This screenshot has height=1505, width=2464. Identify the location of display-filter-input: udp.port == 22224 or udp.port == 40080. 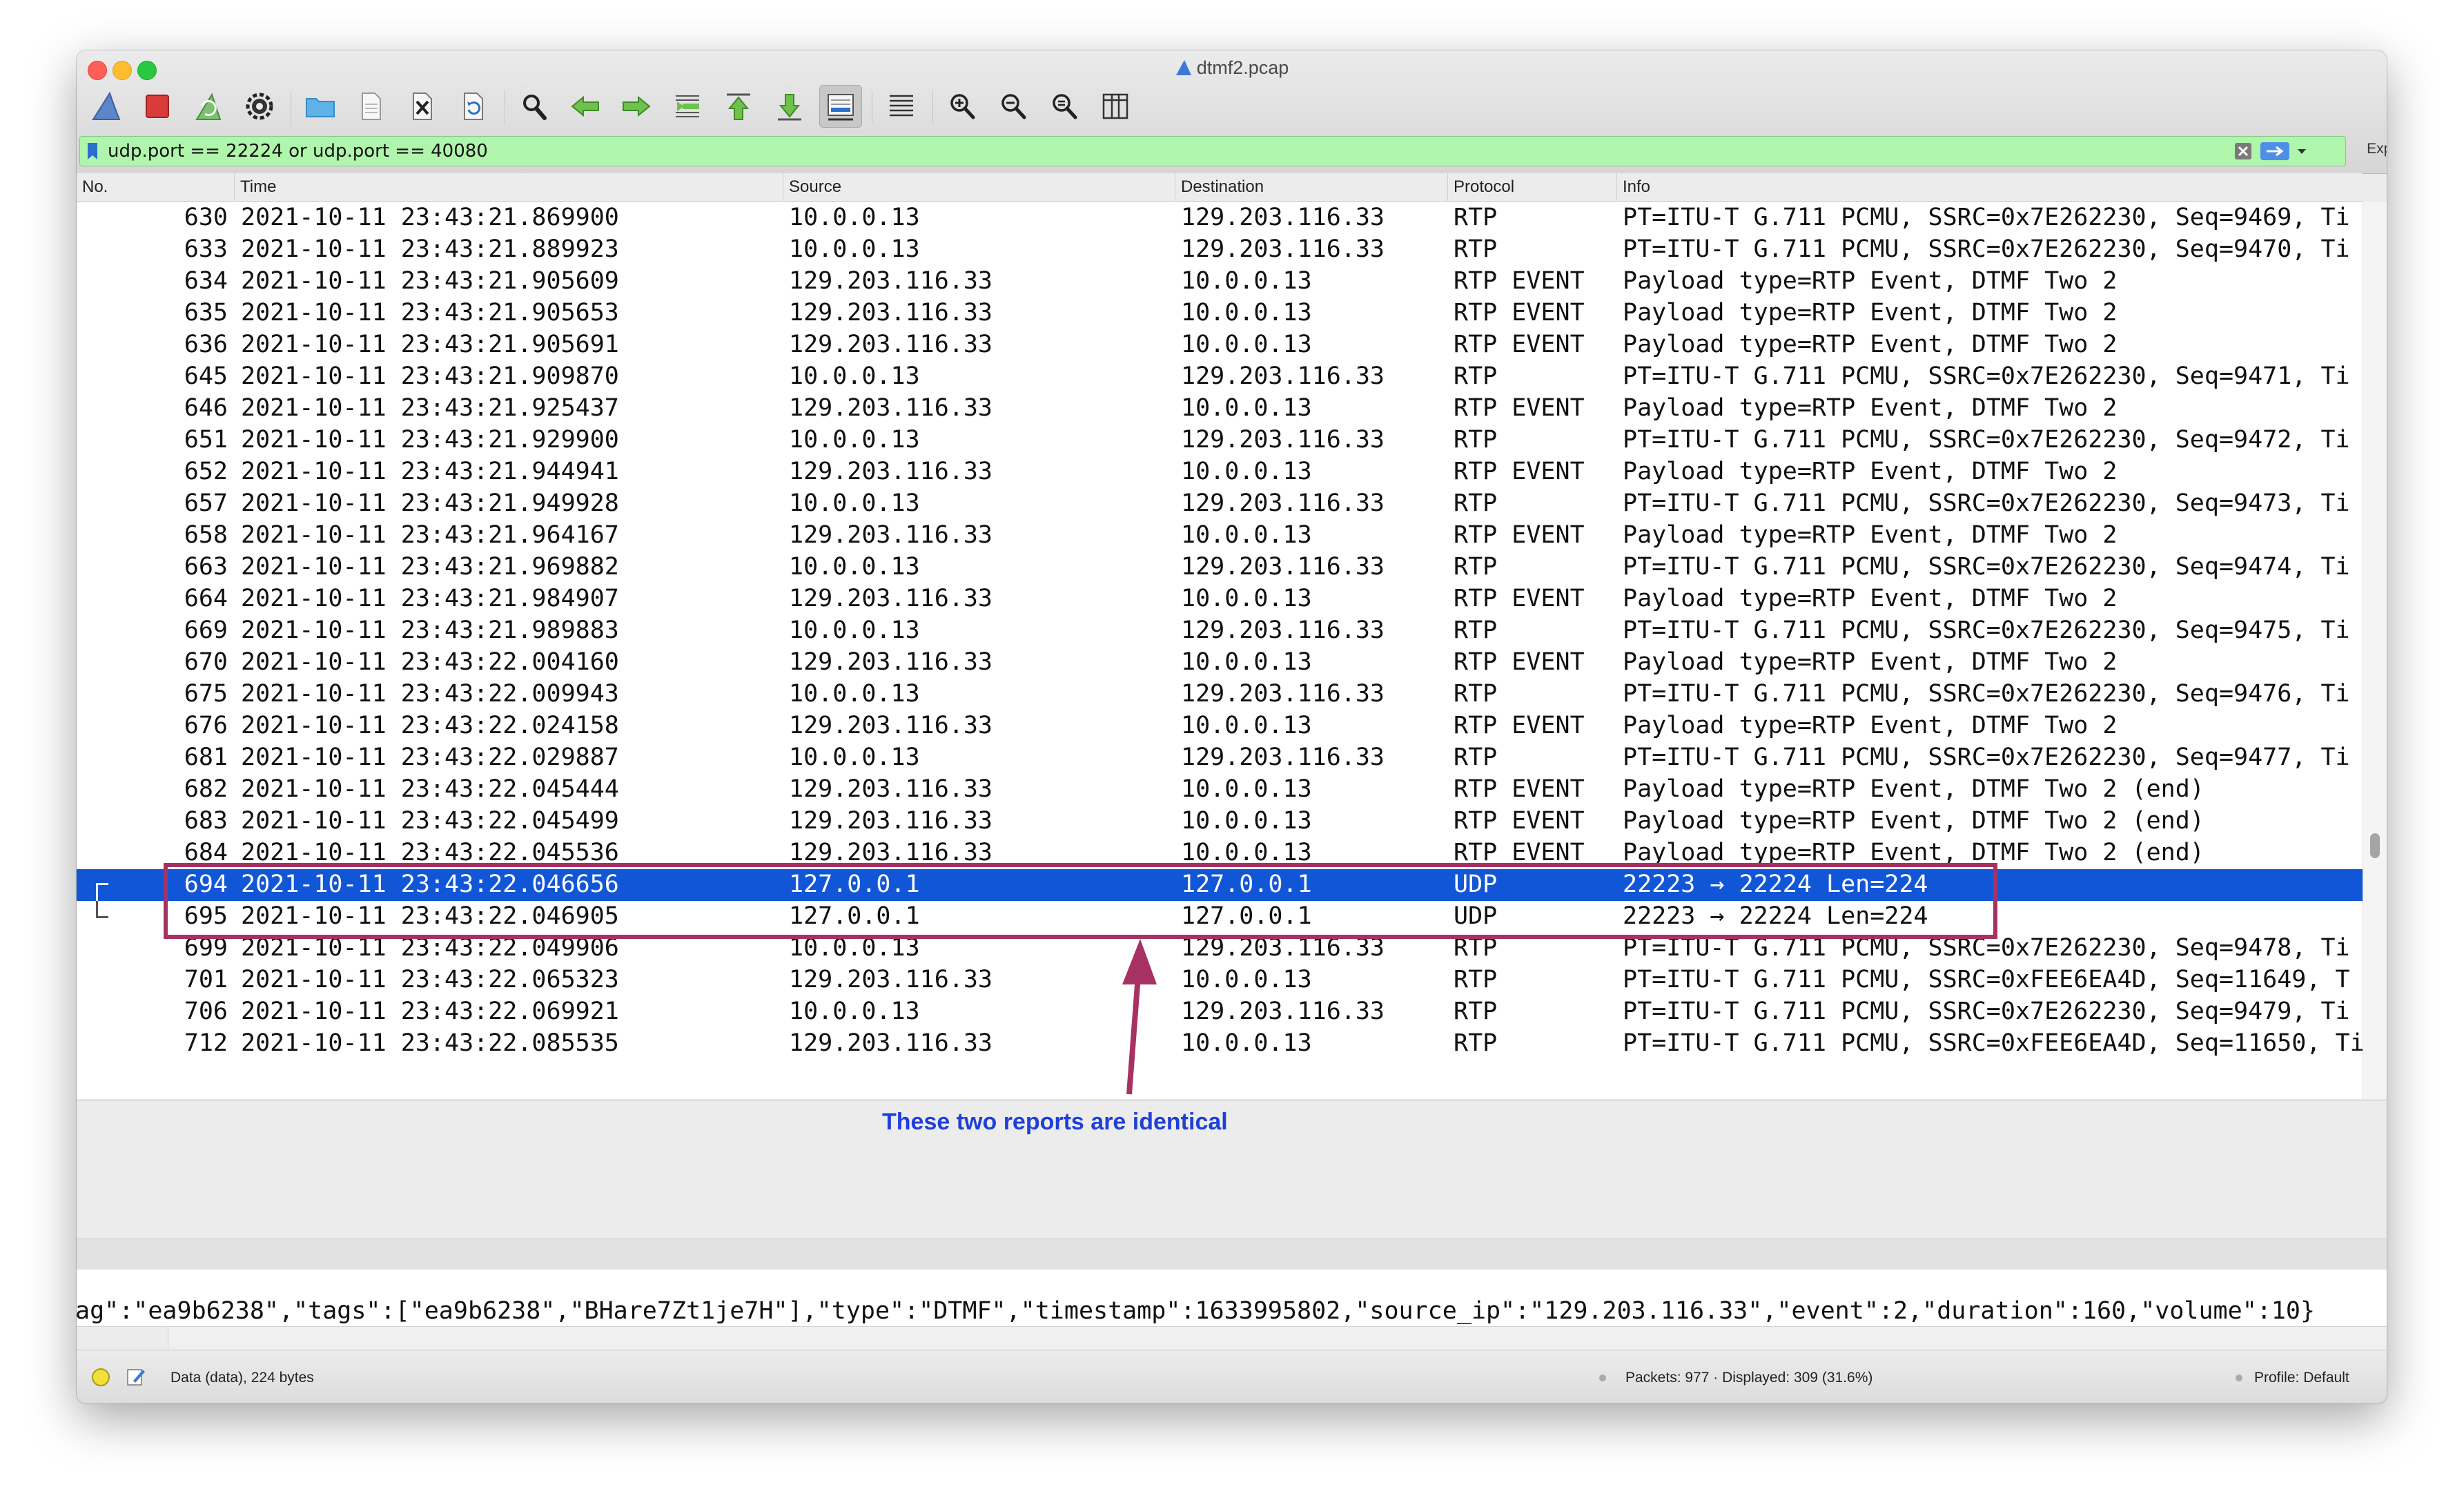
(298, 151).